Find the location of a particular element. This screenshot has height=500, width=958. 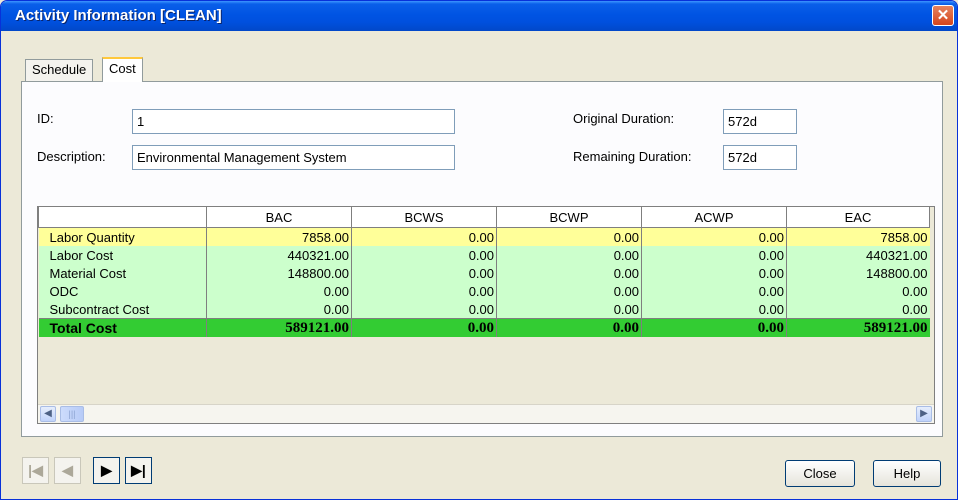

table-row: ODC 0.00 0.00 0.00 0.00 0.00 is located at coordinates (484, 291).